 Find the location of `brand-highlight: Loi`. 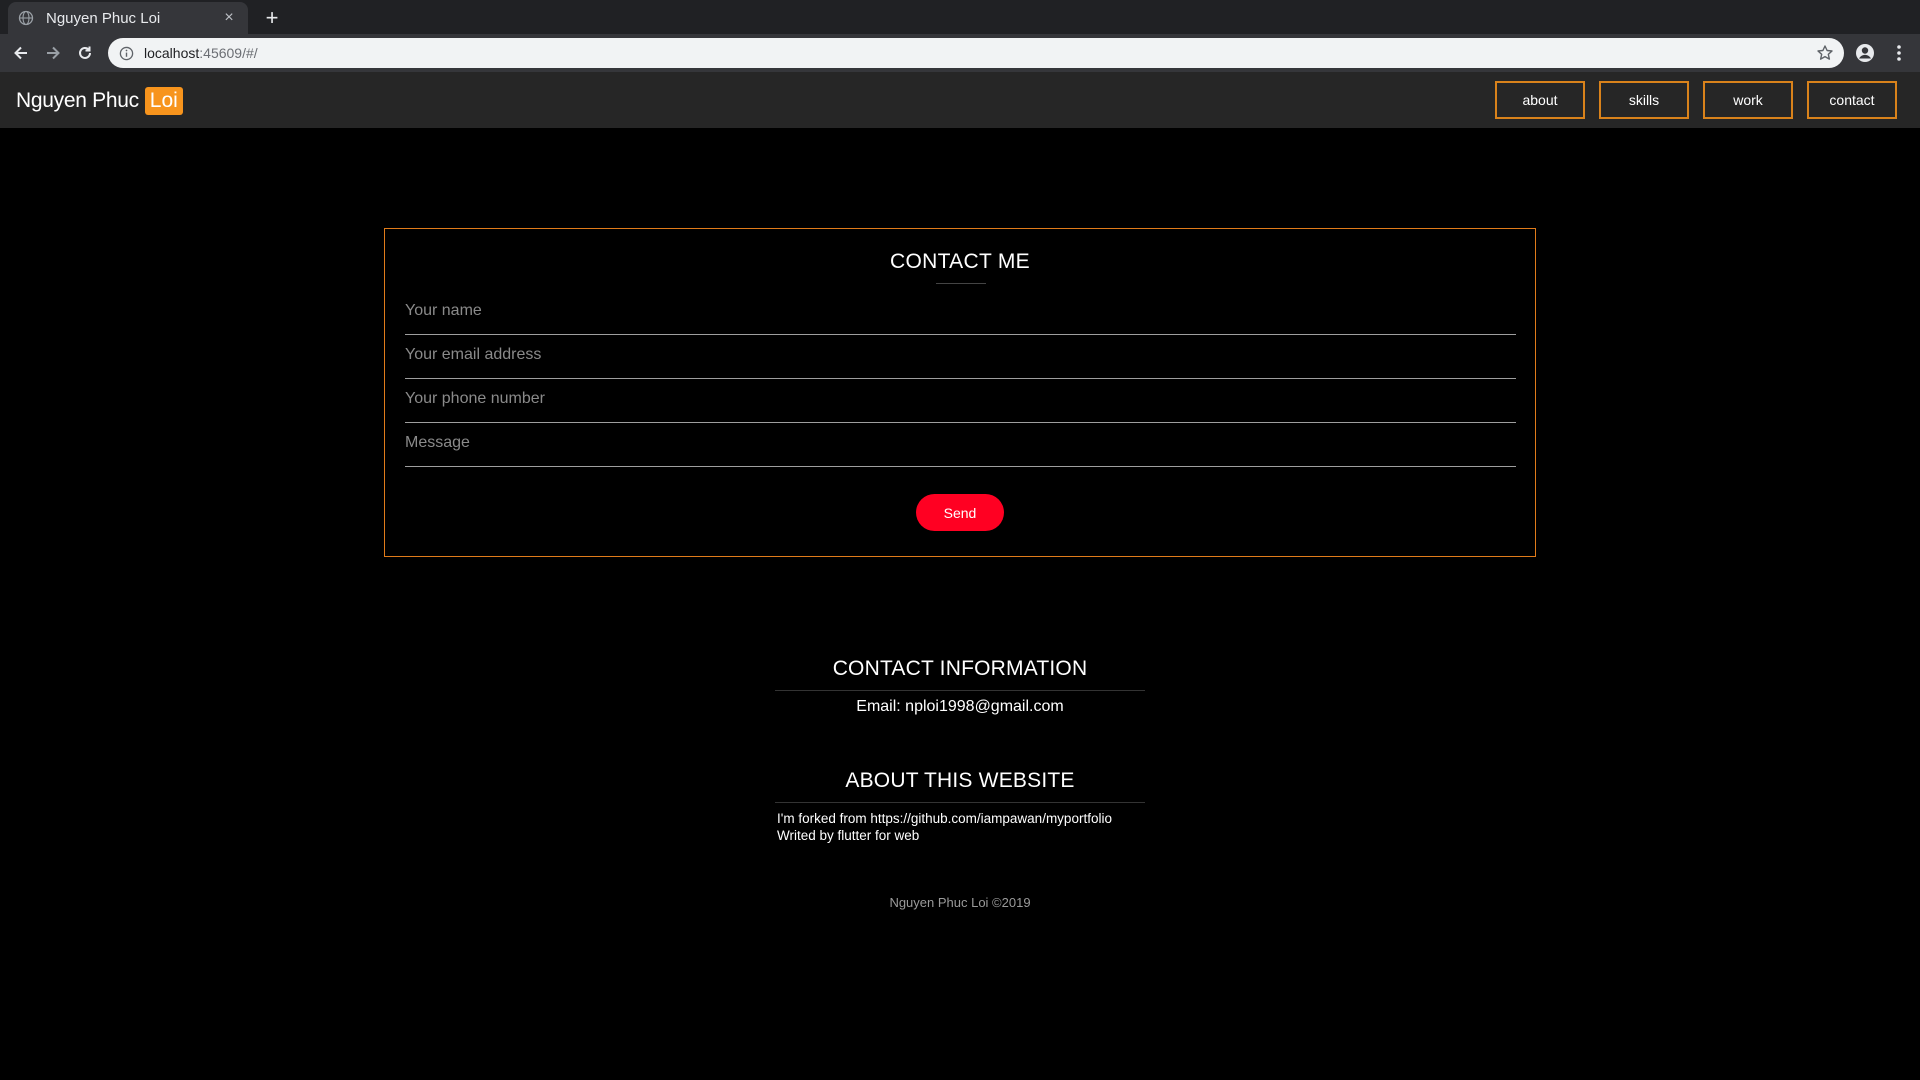

brand-highlight: Loi is located at coordinates (163, 101).